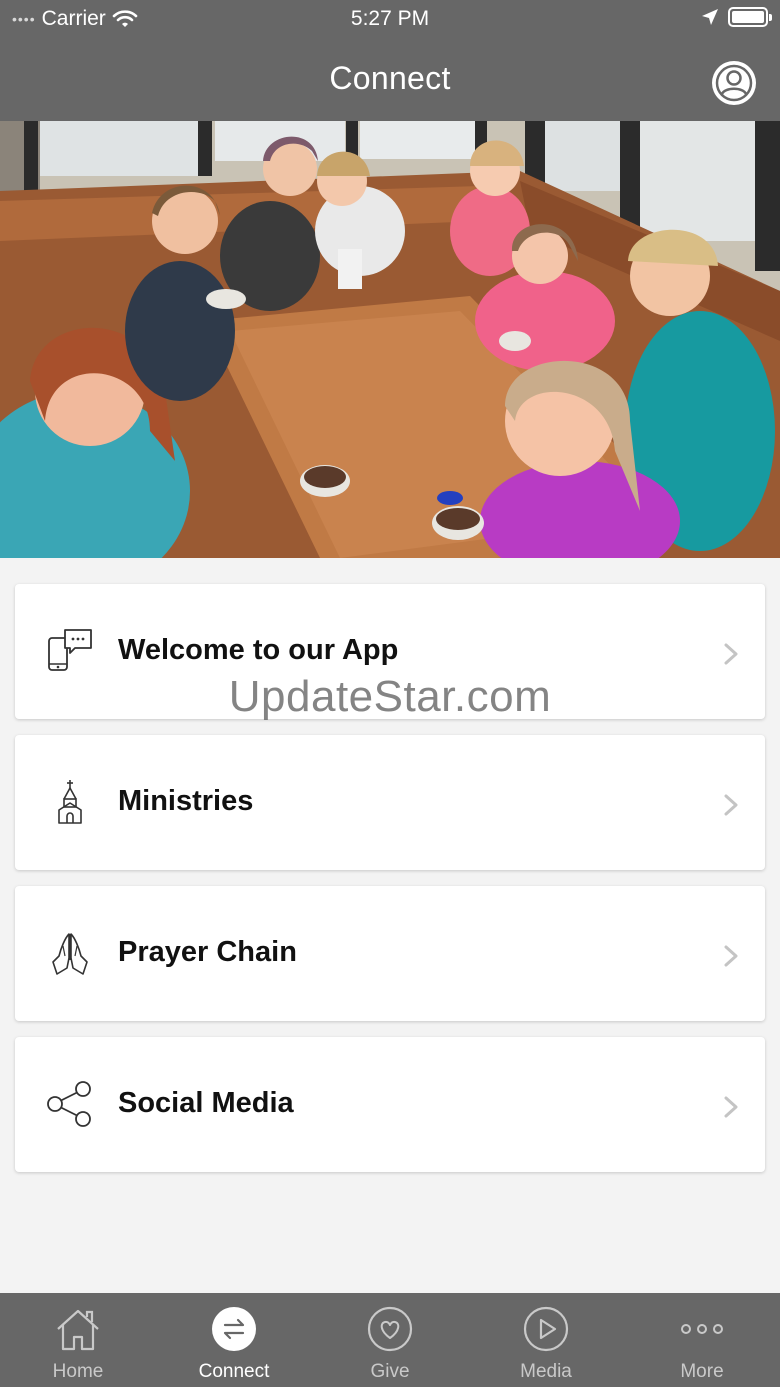  Describe the element at coordinates (390, 953) in the screenshot. I see `prayer-chain-card: Prayer Chain` at that location.